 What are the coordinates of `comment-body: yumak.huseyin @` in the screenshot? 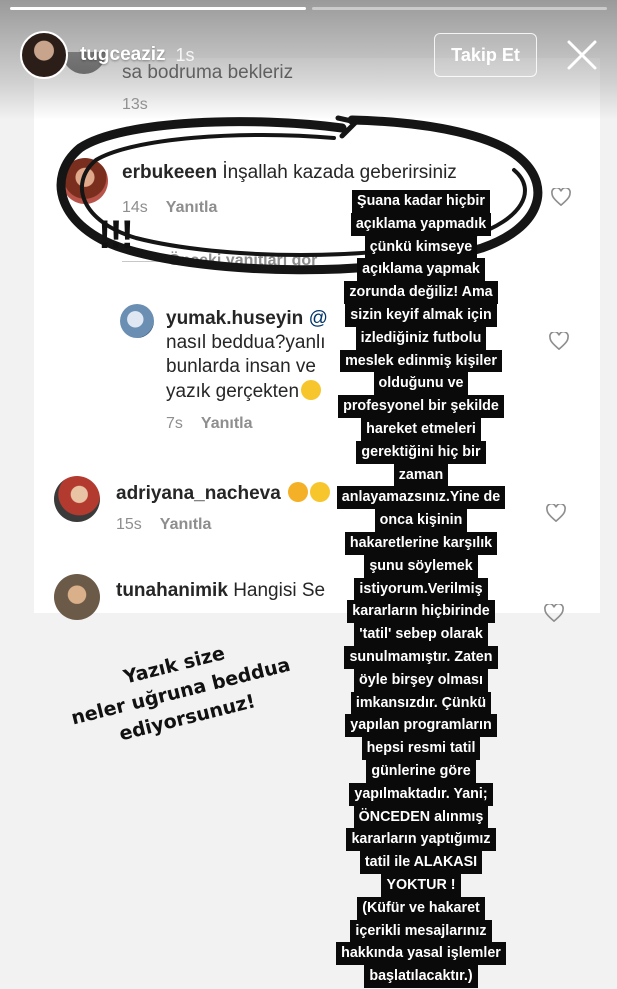 It's located at (247, 319).